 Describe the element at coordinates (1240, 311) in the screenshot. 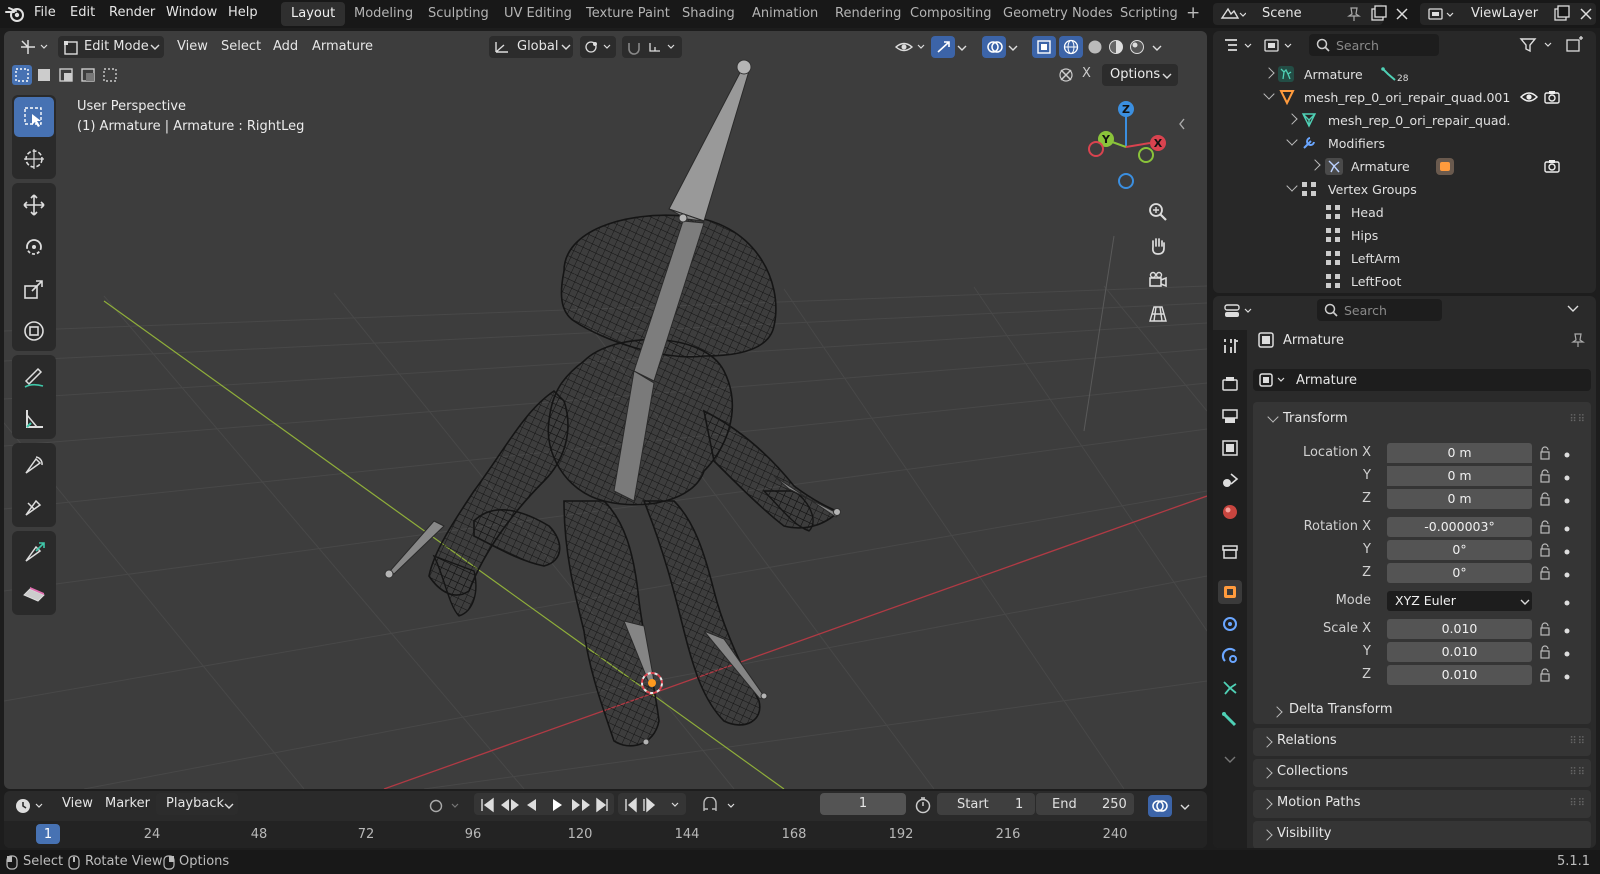

I see `properties-editor-icon` at that location.